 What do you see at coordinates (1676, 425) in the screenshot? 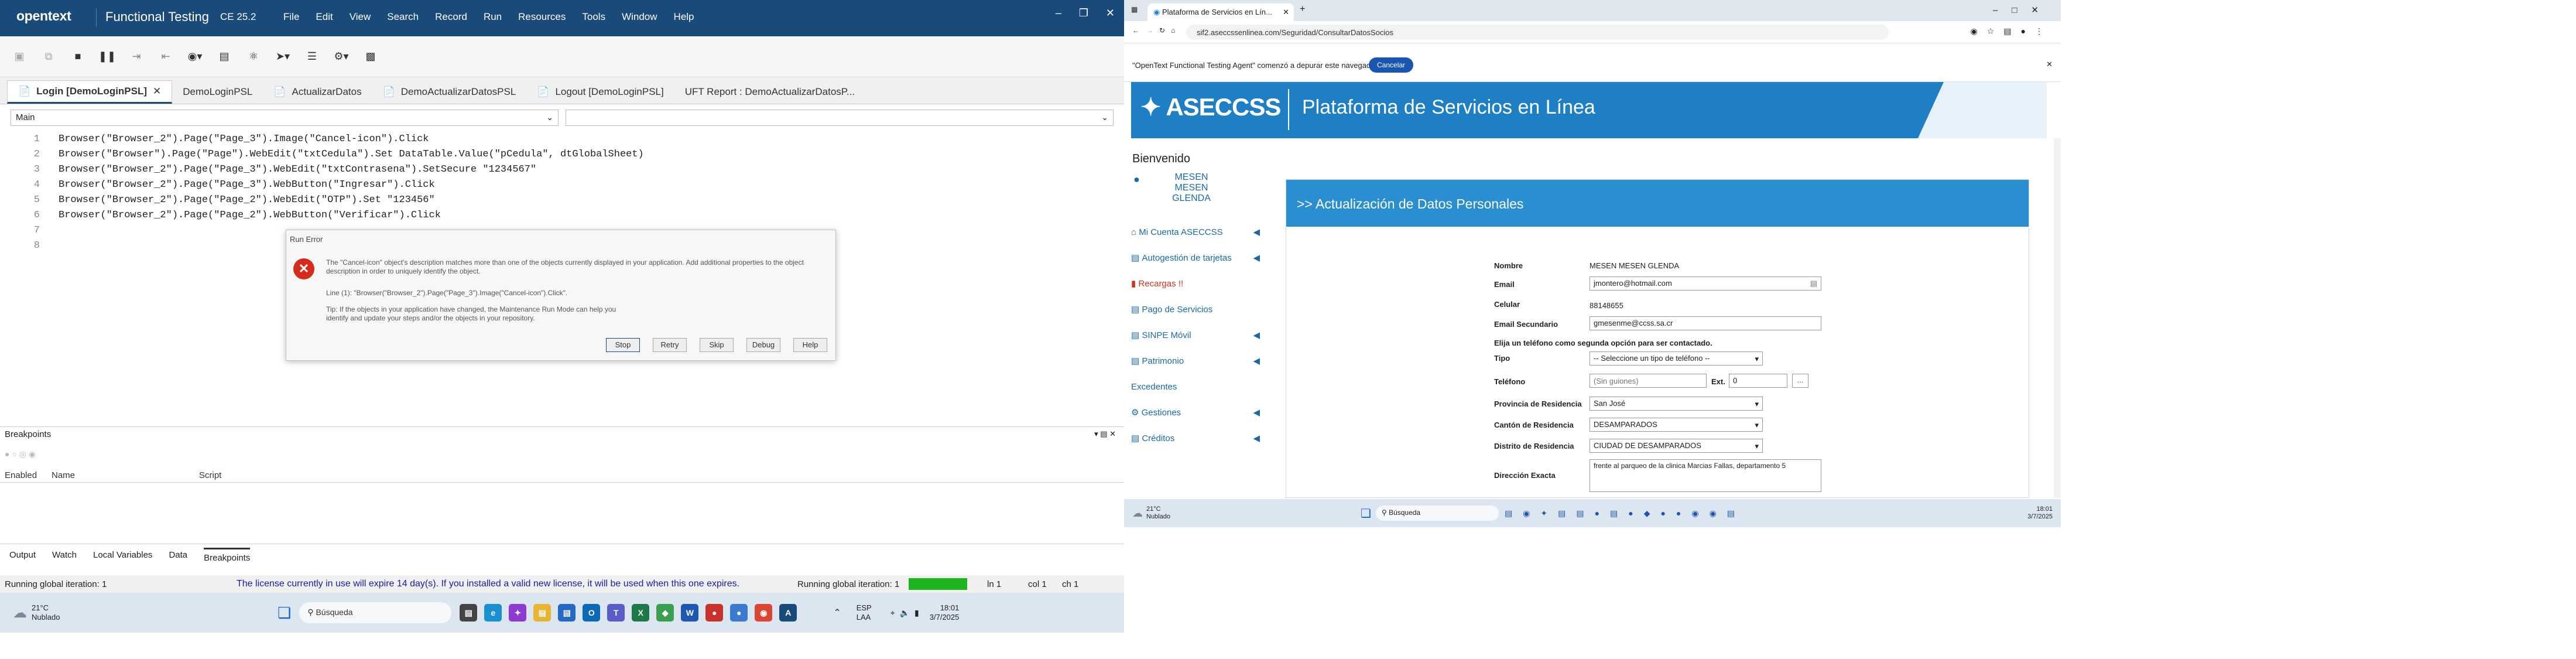
I see `canton-dropdown: DESAMPARADOS ▾` at bounding box center [1676, 425].